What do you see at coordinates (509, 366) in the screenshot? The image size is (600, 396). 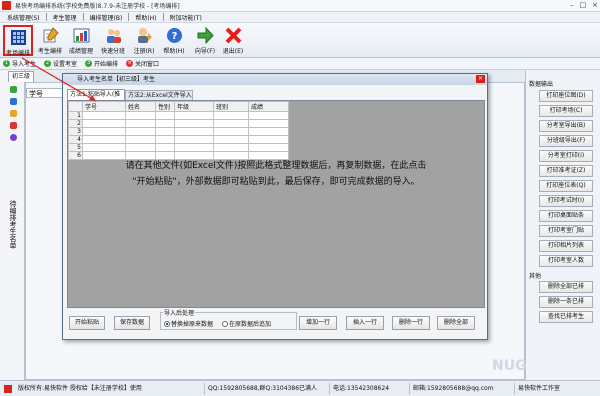 I see `watermark-logo: NUG` at bounding box center [509, 366].